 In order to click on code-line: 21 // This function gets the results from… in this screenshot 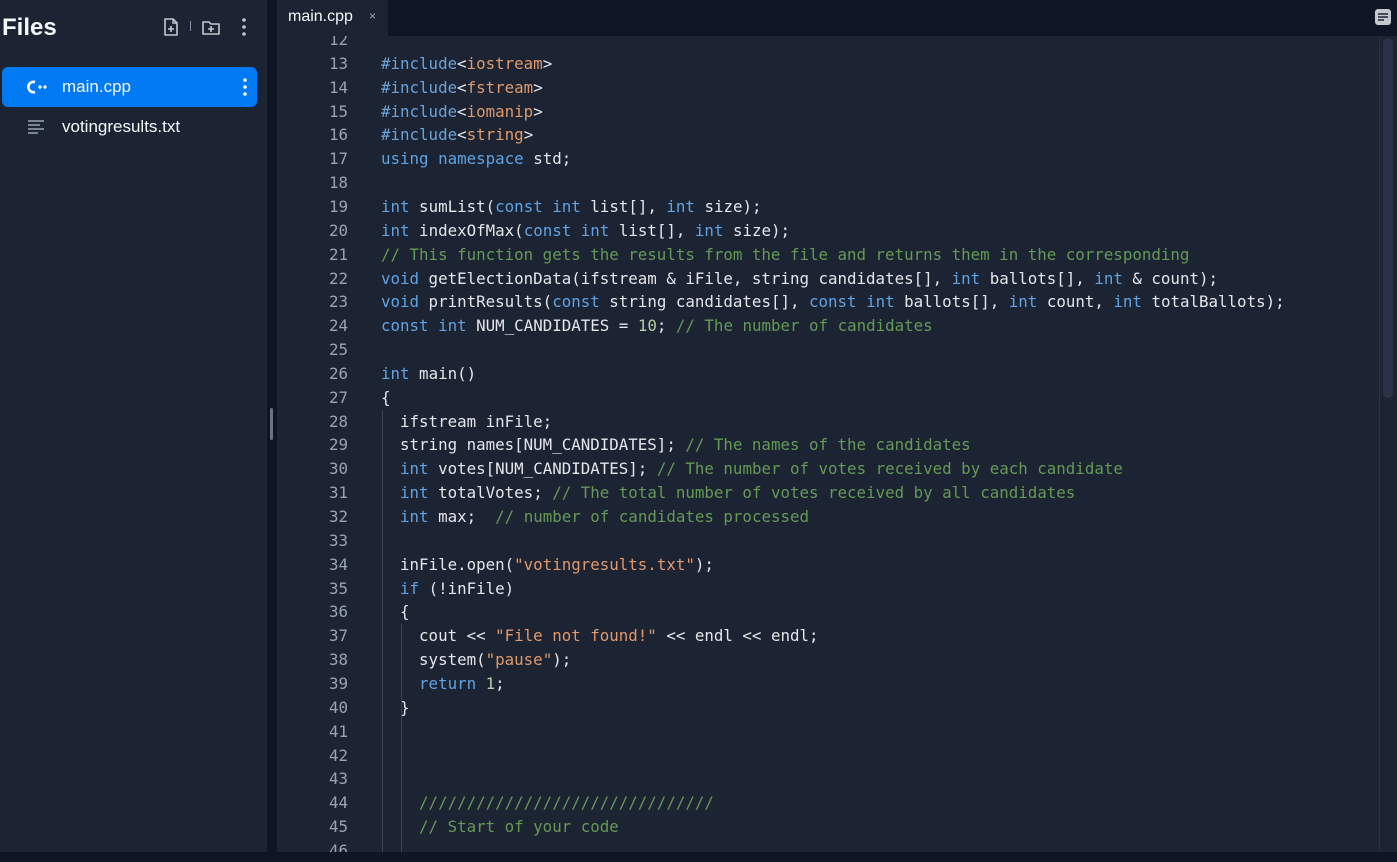, I will do `click(828, 255)`.